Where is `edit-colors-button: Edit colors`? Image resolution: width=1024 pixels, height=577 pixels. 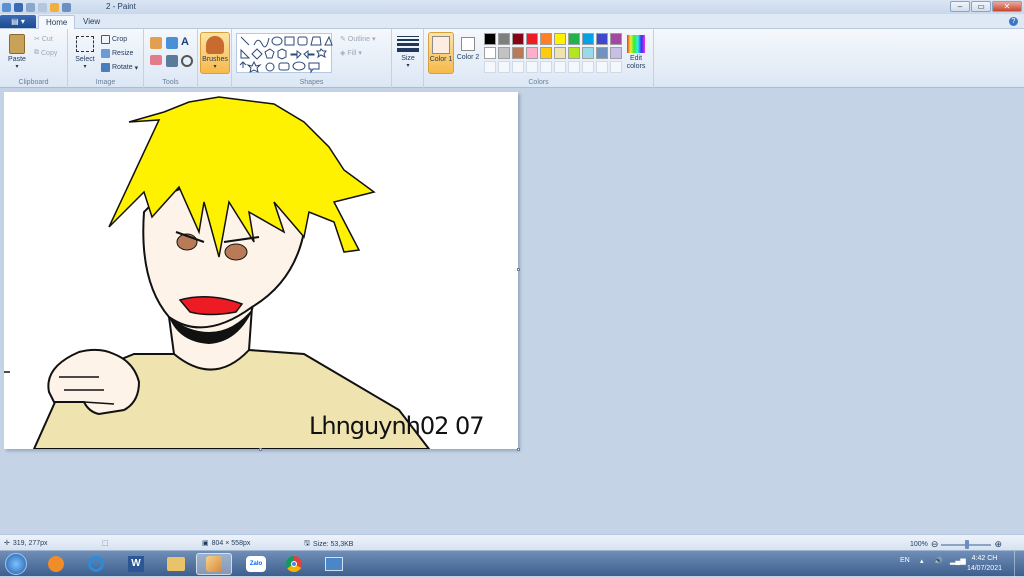
edit-colors-button: Edit colors is located at coordinates (636, 51).